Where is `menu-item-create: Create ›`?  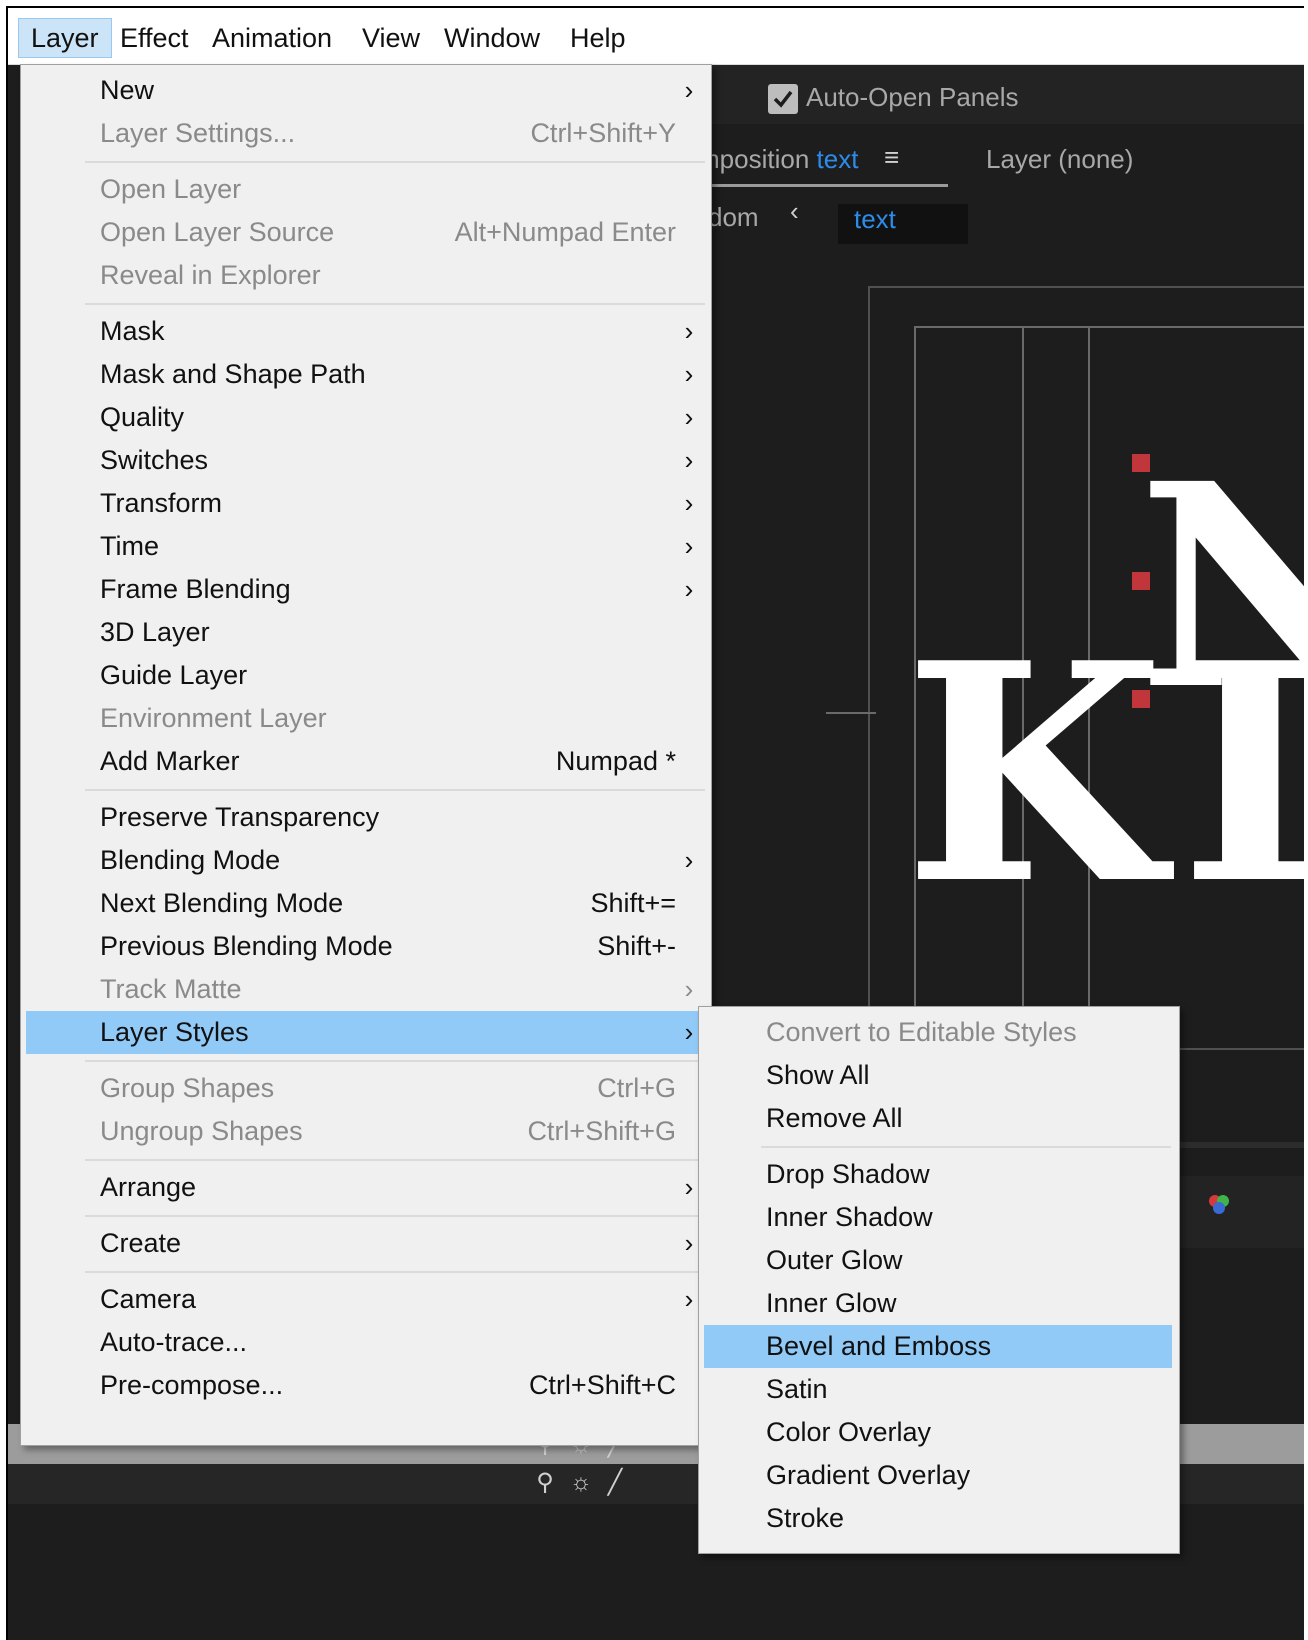 menu-item-create: Create › is located at coordinates (366, 1243).